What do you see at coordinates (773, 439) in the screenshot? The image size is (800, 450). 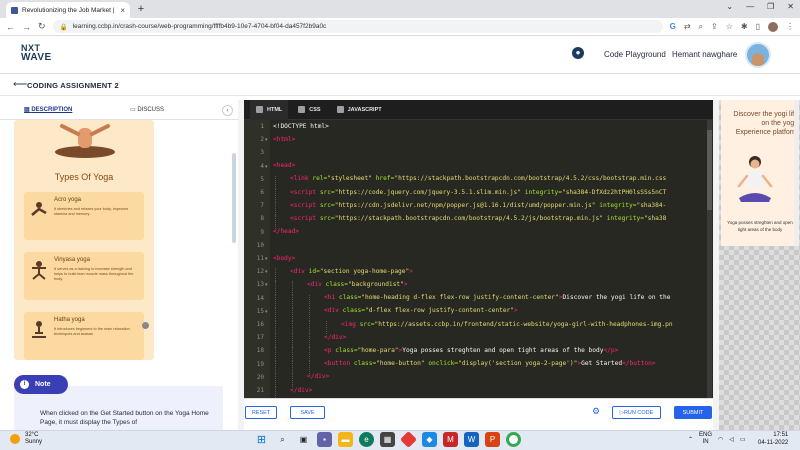 I see `clock: 17:51 04-11-2022` at bounding box center [773, 439].